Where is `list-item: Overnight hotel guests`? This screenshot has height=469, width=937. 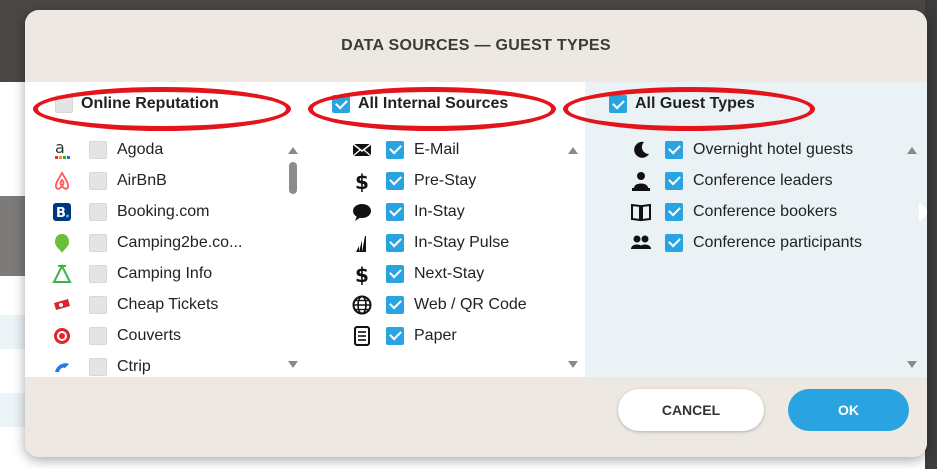 list-item: Overnight hotel guests is located at coordinates (756, 149).